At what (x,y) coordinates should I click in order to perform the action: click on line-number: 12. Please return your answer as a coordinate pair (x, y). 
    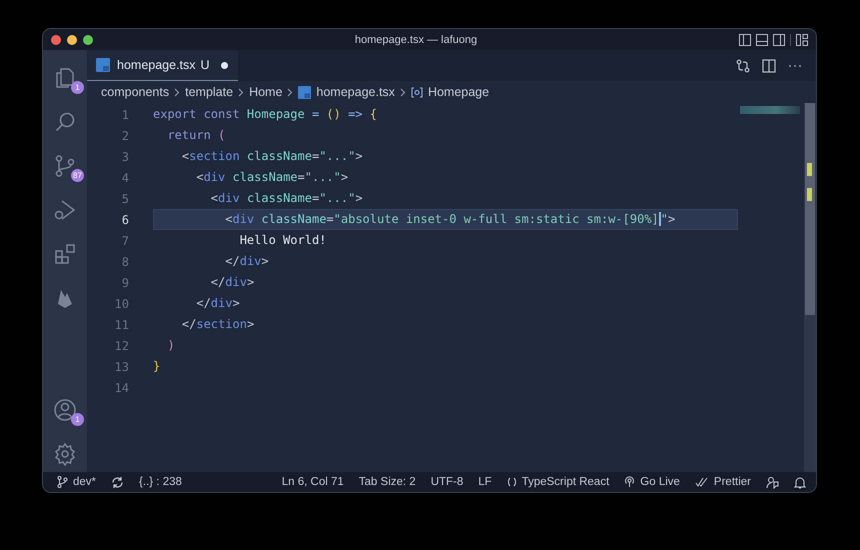
    Looking at the image, I should click on (121, 345).